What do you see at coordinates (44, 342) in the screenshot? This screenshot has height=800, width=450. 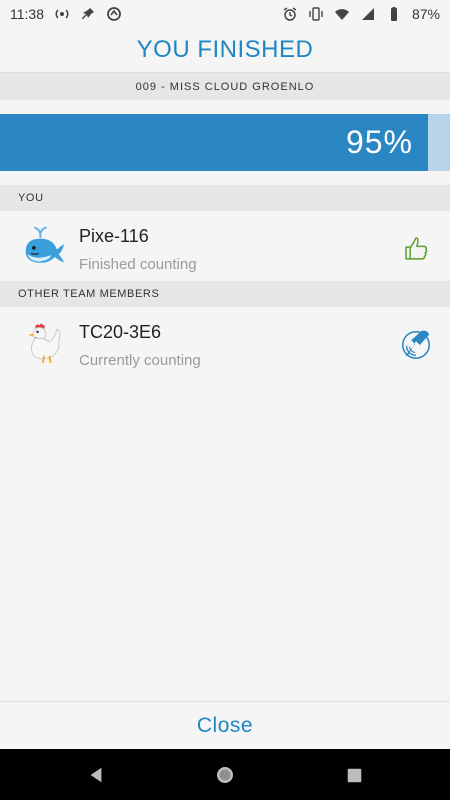 I see `rooster-icon` at bounding box center [44, 342].